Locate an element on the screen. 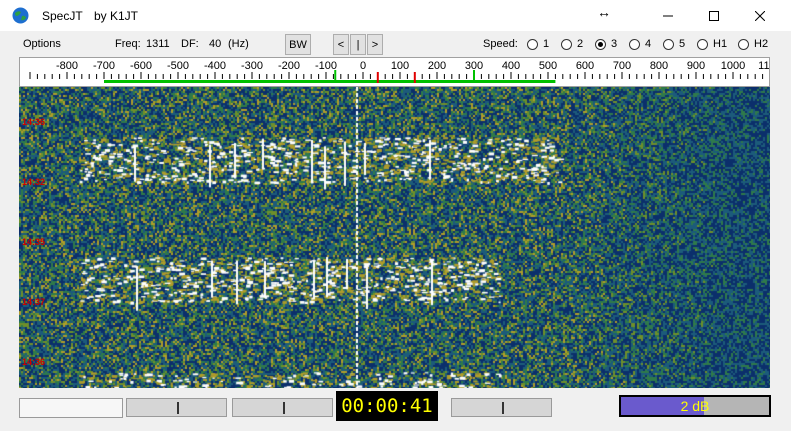 Image resolution: width=791 pixels, height=431 pixels. scale-tick-label: 400 is located at coordinates (511, 66).